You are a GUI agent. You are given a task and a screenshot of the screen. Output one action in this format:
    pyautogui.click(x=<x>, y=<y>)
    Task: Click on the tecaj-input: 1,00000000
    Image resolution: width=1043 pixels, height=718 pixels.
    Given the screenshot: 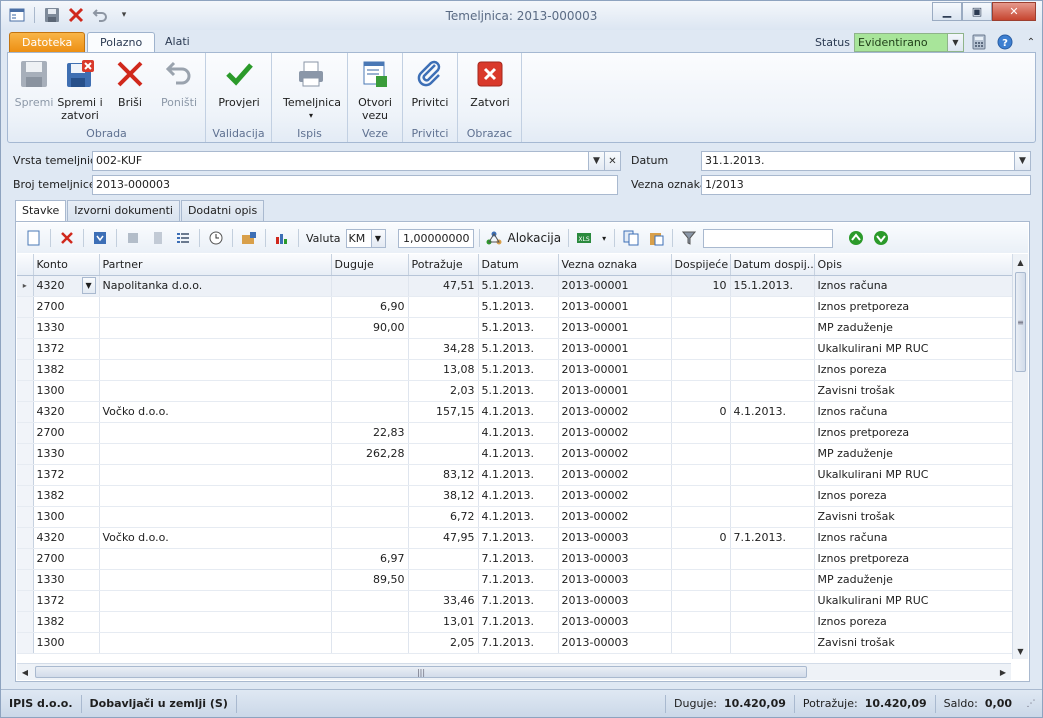 What is the action you would take?
    pyautogui.click(x=435, y=238)
    